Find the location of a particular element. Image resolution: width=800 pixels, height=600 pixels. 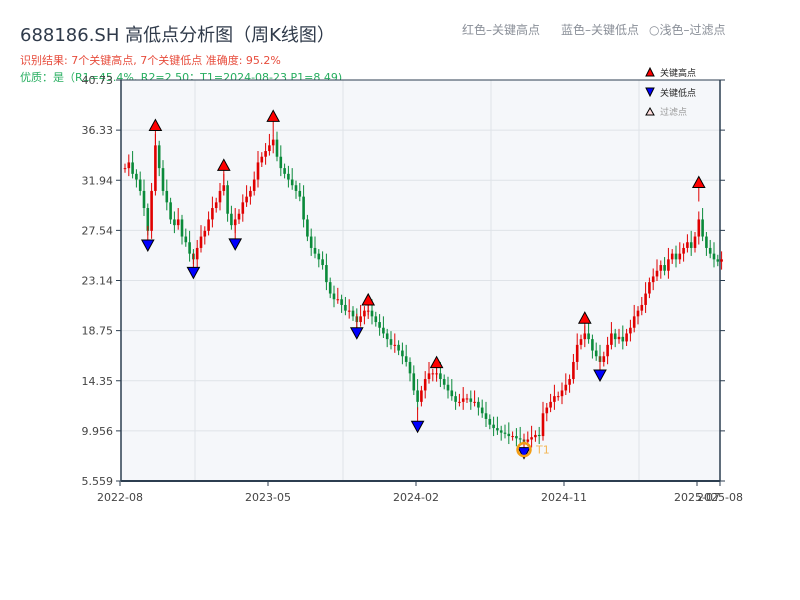

y-tick-label: 31.94 is located at coordinates (98, 180).